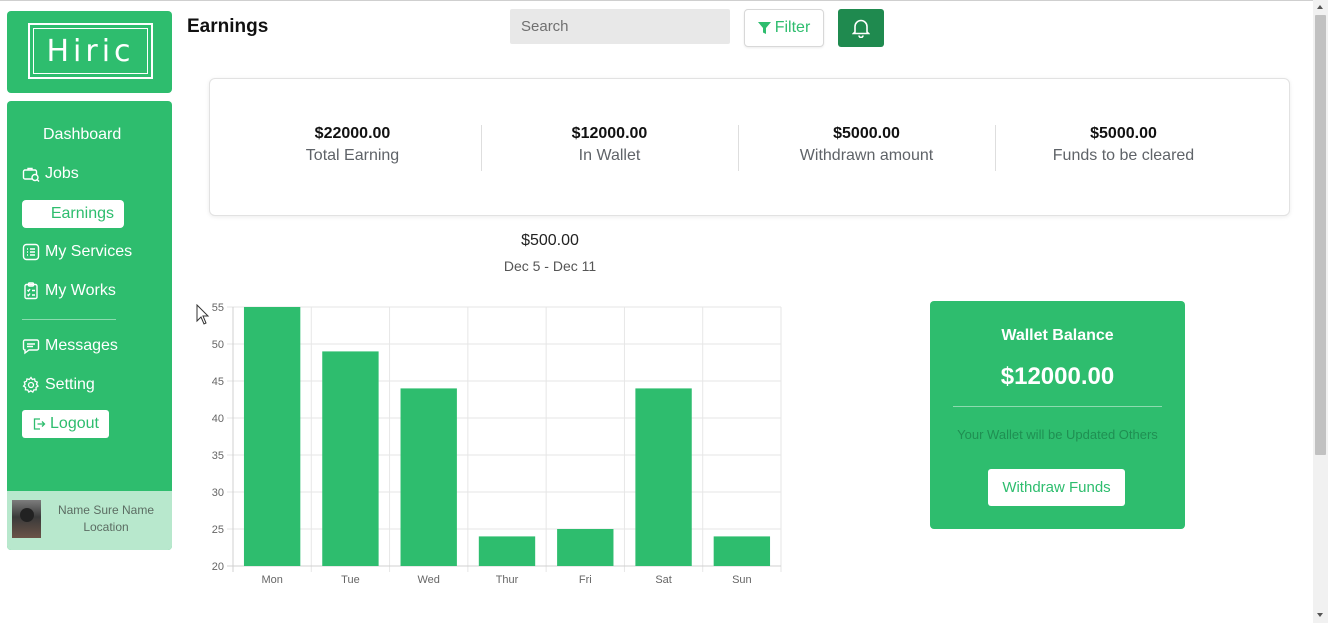 This screenshot has width=1328, height=623. What do you see at coordinates (218, 567) in the screenshot?
I see `y-tick-label: 20` at bounding box center [218, 567].